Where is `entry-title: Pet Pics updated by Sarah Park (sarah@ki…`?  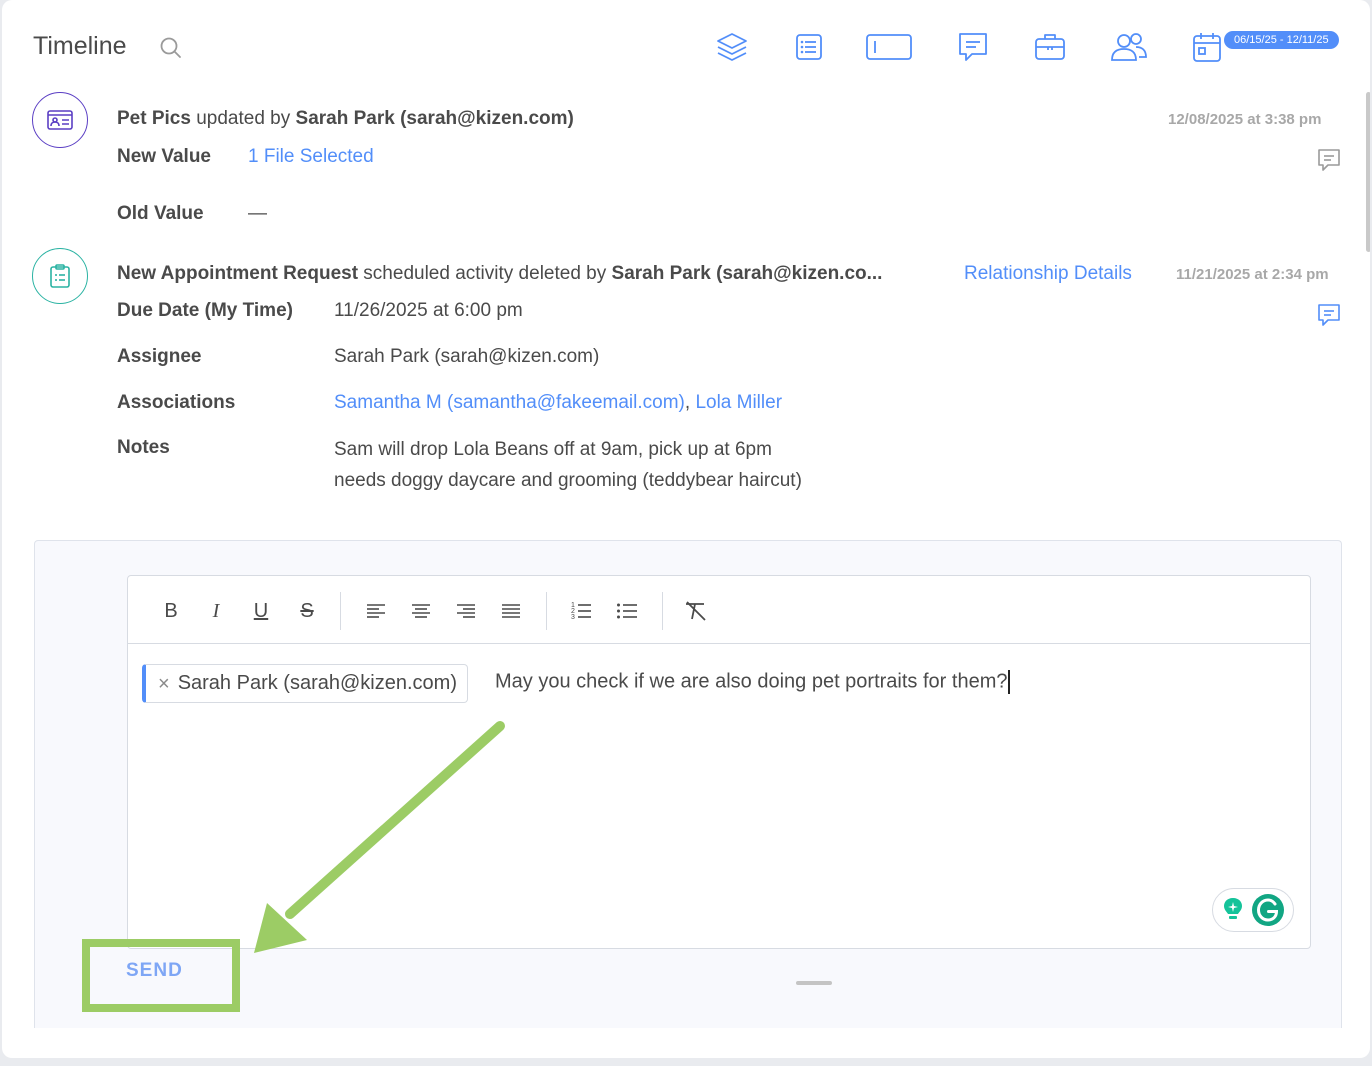
entry-title: Pet Pics updated by Sarah Park (sarah@ki… is located at coordinates (345, 119).